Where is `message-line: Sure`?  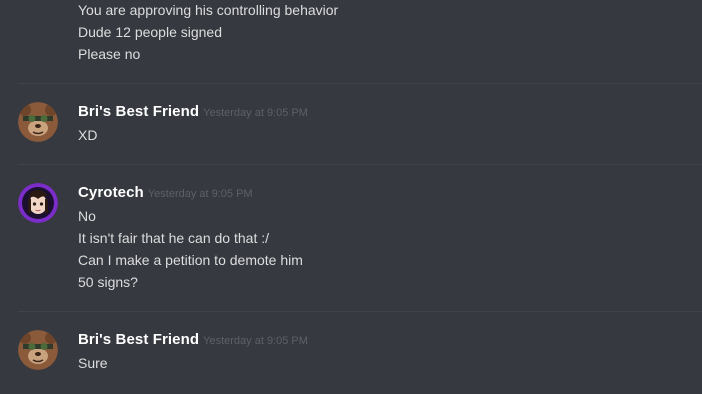
message-line: Sure is located at coordinates (380, 363).